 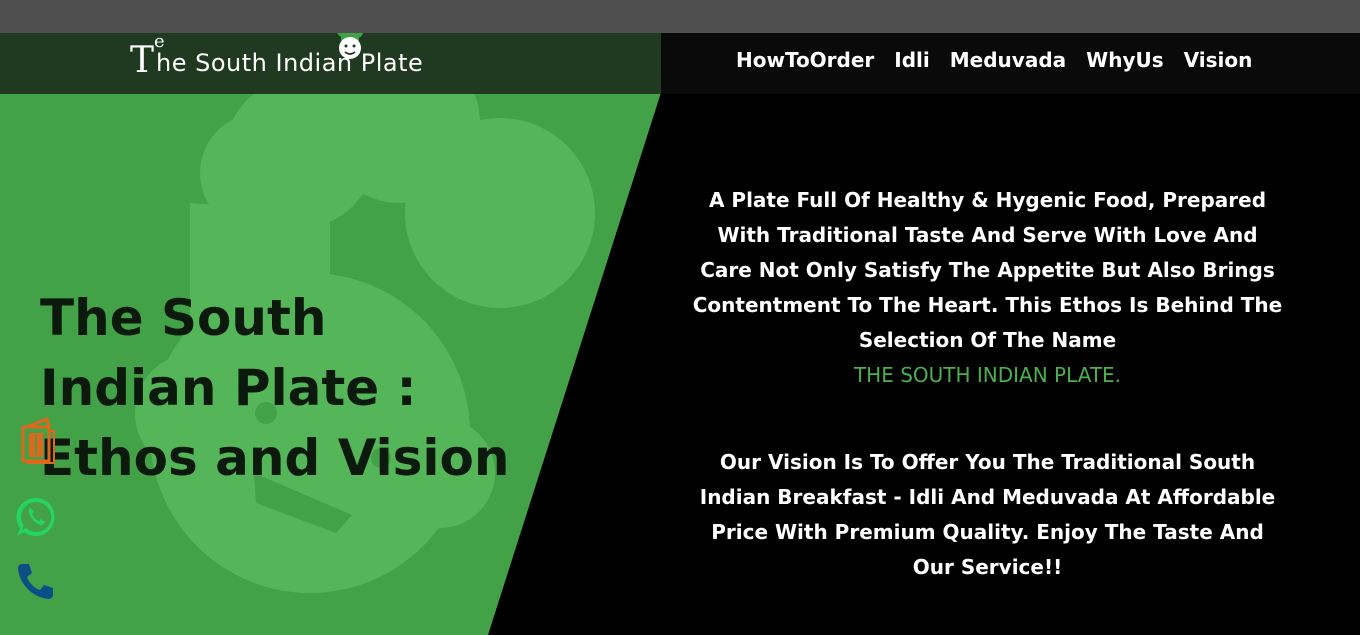 What do you see at coordinates (987, 375) in the screenshot?
I see `brand-highlight: THE SOUTH INDIAN PLATE.` at bounding box center [987, 375].